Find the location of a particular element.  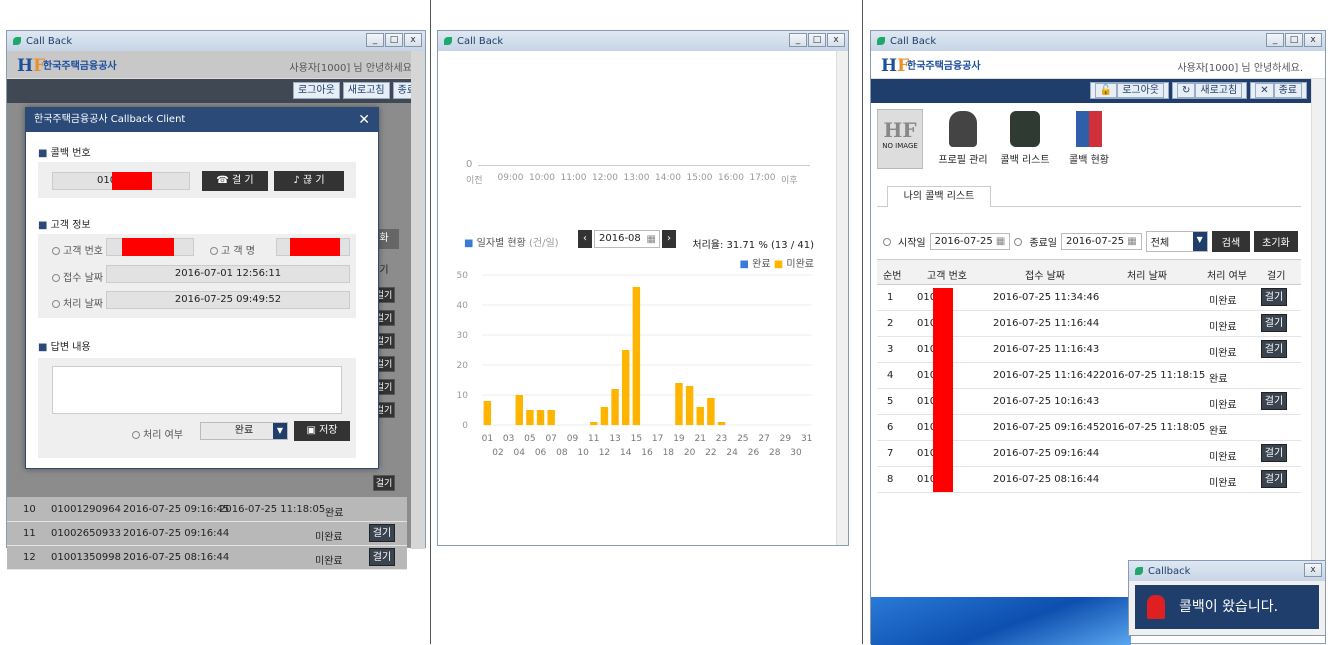

save-button: ▣ 저장 is located at coordinates (322, 431).